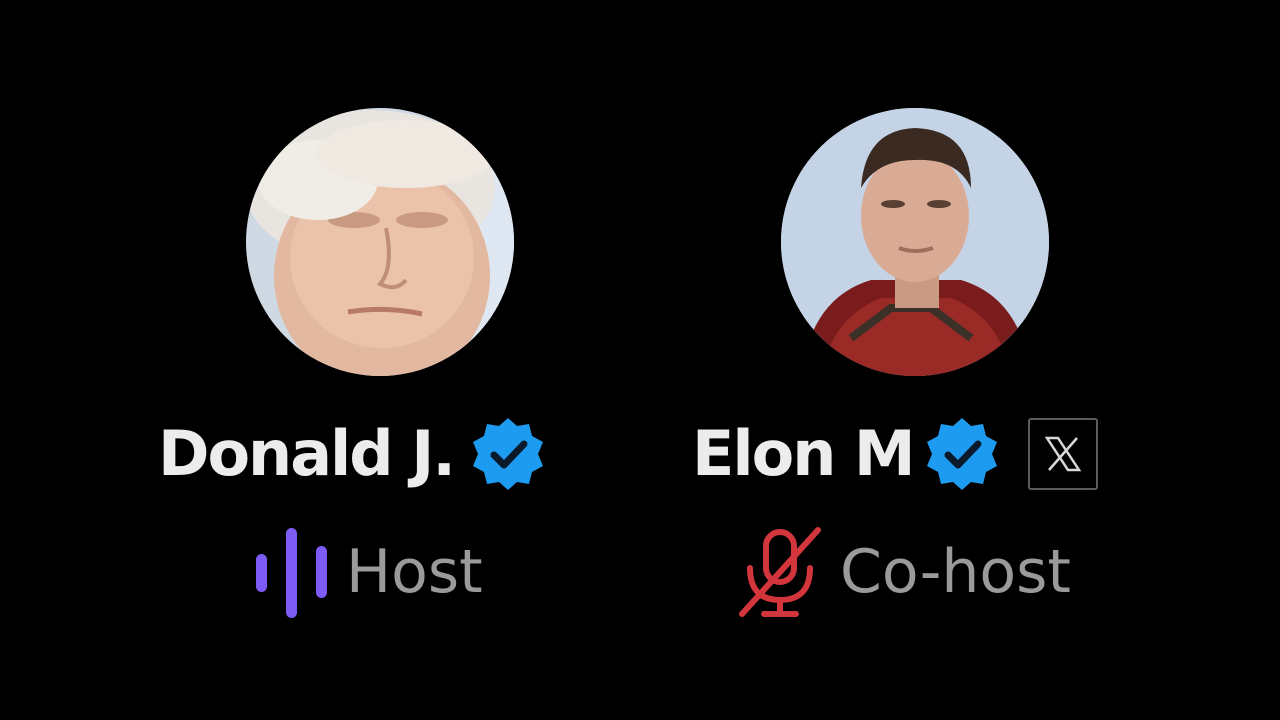  Describe the element at coordinates (1062, 454) in the screenshot. I see `x-logo-icon` at that location.